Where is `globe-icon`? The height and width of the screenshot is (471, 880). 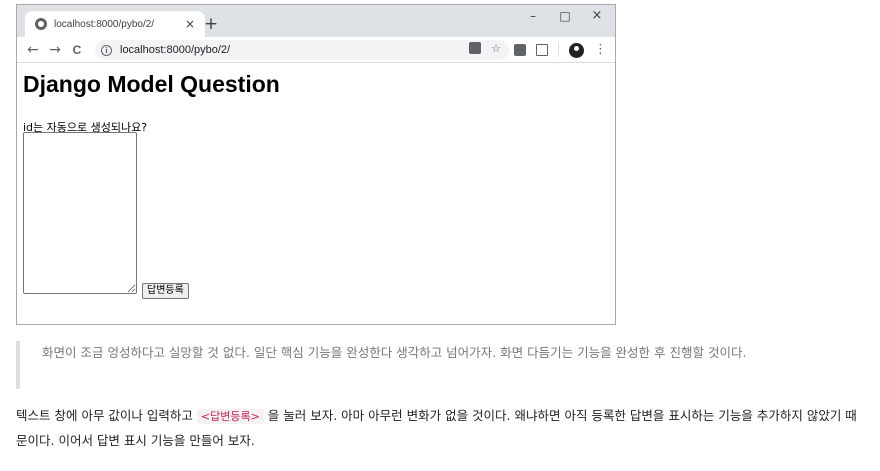
globe-icon is located at coordinates (41, 24).